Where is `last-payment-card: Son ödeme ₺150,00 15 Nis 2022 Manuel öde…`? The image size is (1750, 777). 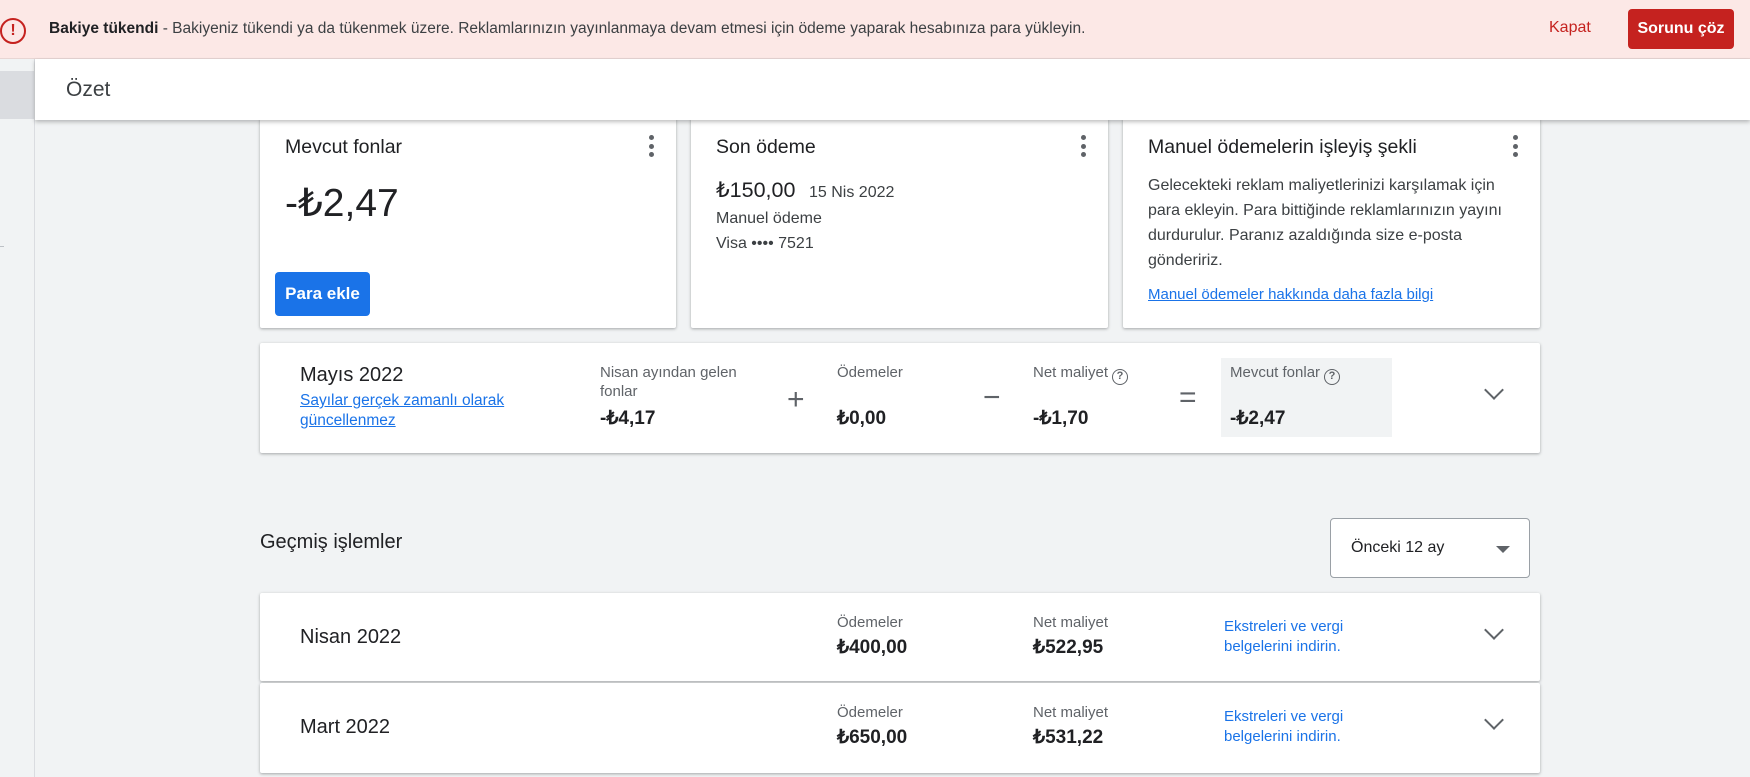
last-payment-card: Son ödeme ₺150,00 15 Nis 2022 Manuel öde… is located at coordinates (899, 223).